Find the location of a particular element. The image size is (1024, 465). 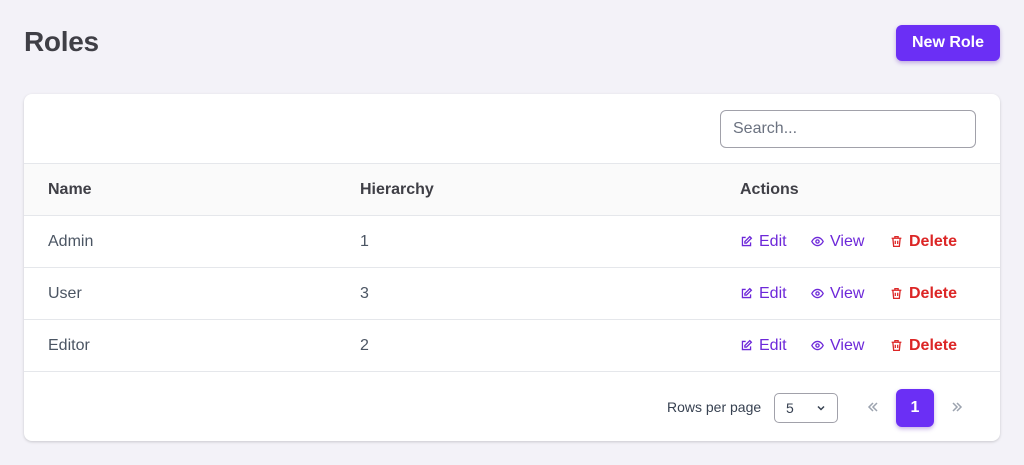

table-row: User 3 Edit View Delete is located at coordinates (512, 294).